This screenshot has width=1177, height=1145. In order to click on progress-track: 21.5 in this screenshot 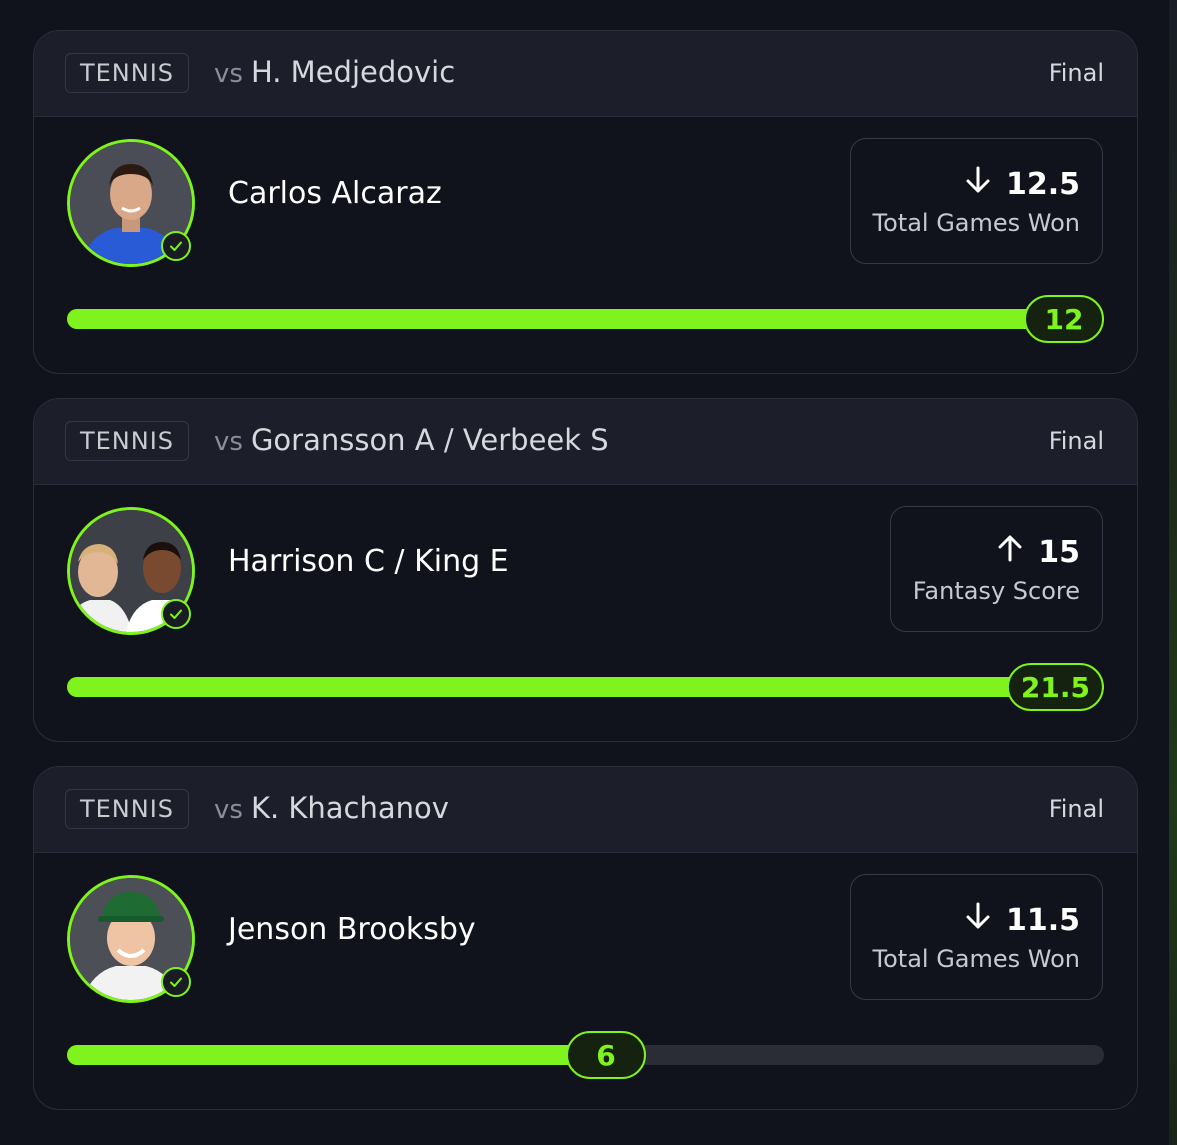, I will do `click(585, 687)`.